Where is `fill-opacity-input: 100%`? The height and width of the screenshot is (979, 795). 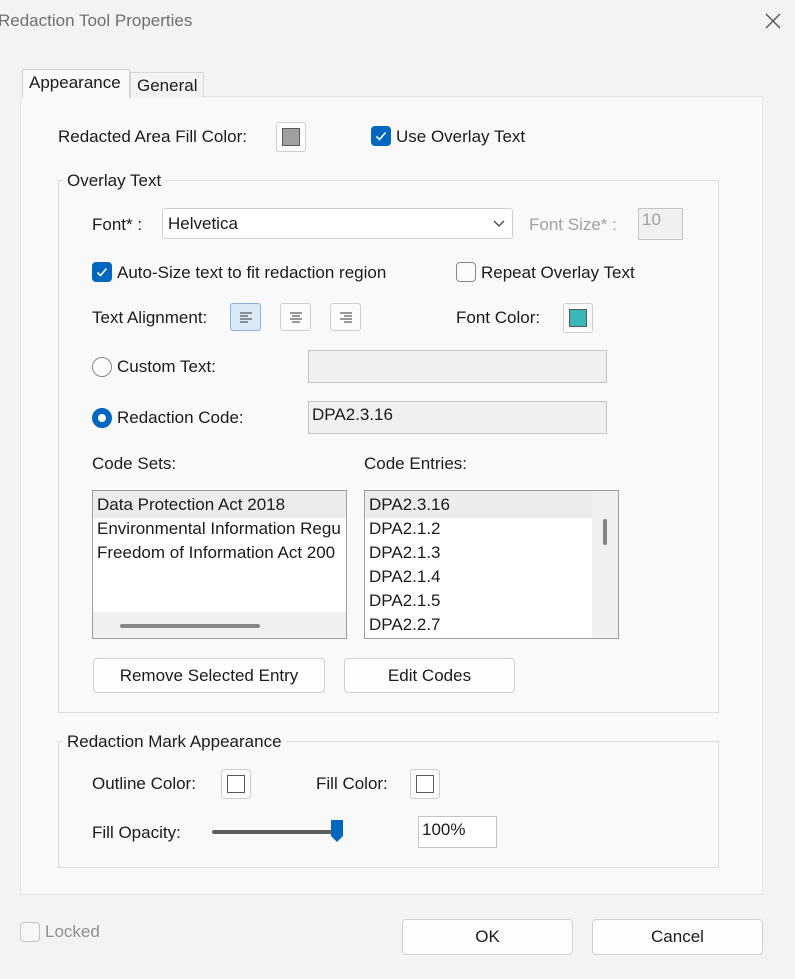 fill-opacity-input: 100% is located at coordinates (457, 832).